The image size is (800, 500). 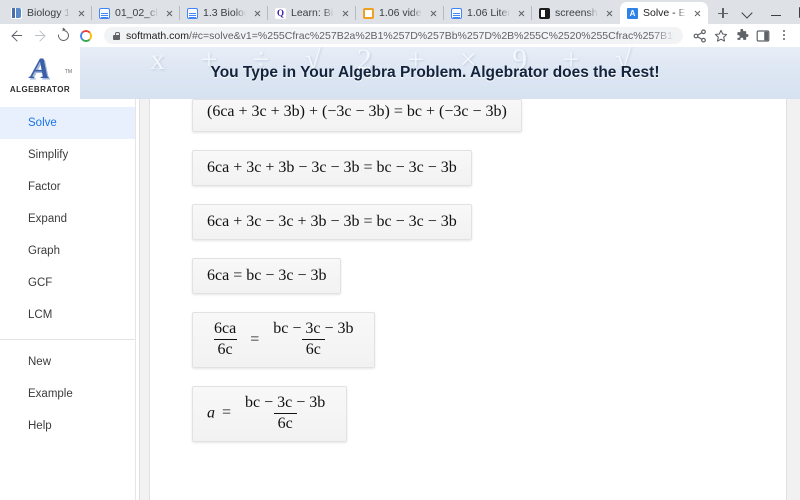 I want to click on browser-tab-6: screensho, so click(x=576, y=13).